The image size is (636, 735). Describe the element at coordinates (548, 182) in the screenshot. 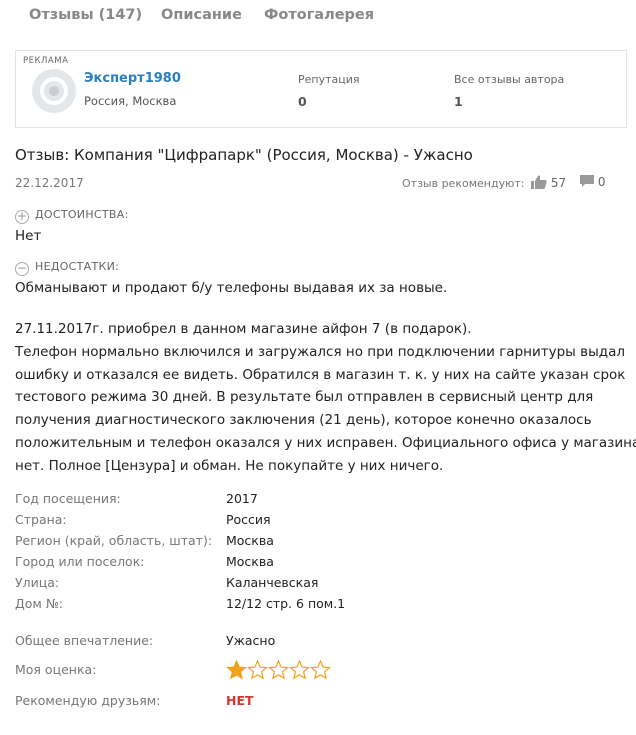

I see `likes-button: 57` at that location.